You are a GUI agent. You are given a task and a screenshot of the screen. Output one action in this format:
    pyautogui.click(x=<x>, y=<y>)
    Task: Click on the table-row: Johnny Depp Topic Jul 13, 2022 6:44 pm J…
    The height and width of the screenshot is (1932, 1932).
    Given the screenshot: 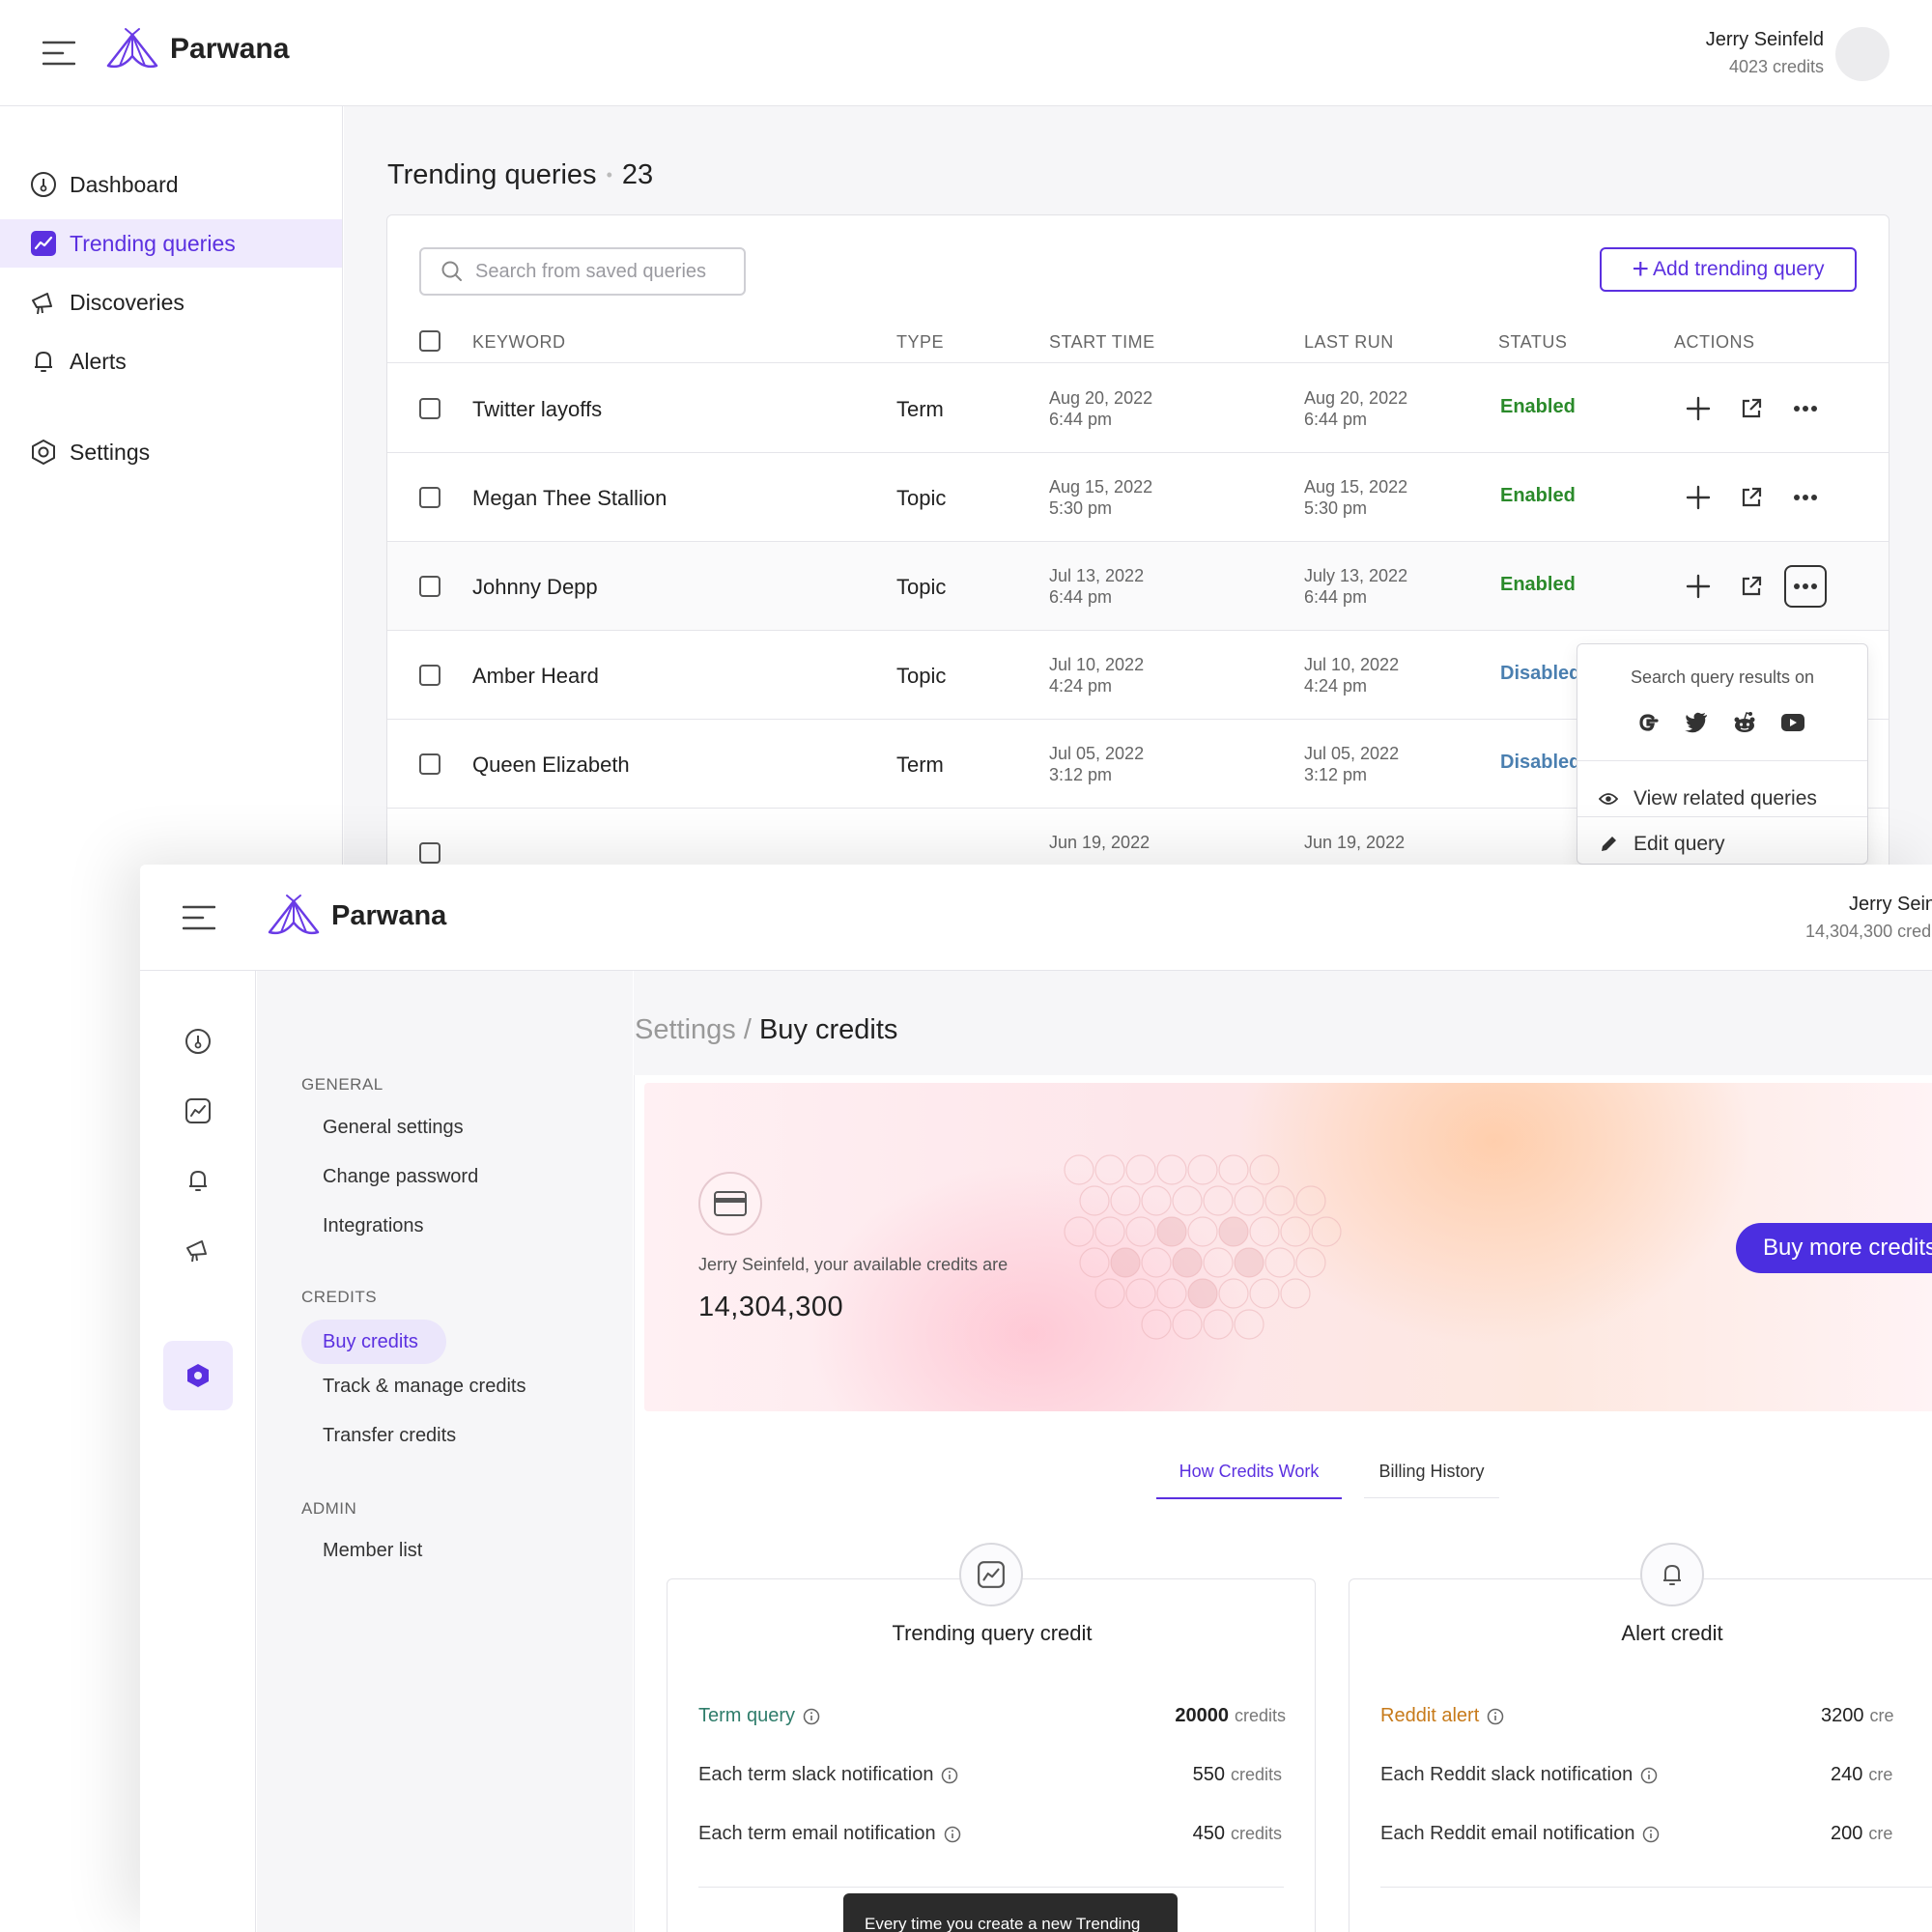 What is the action you would take?
    pyautogui.click(x=1138, y=586)
    